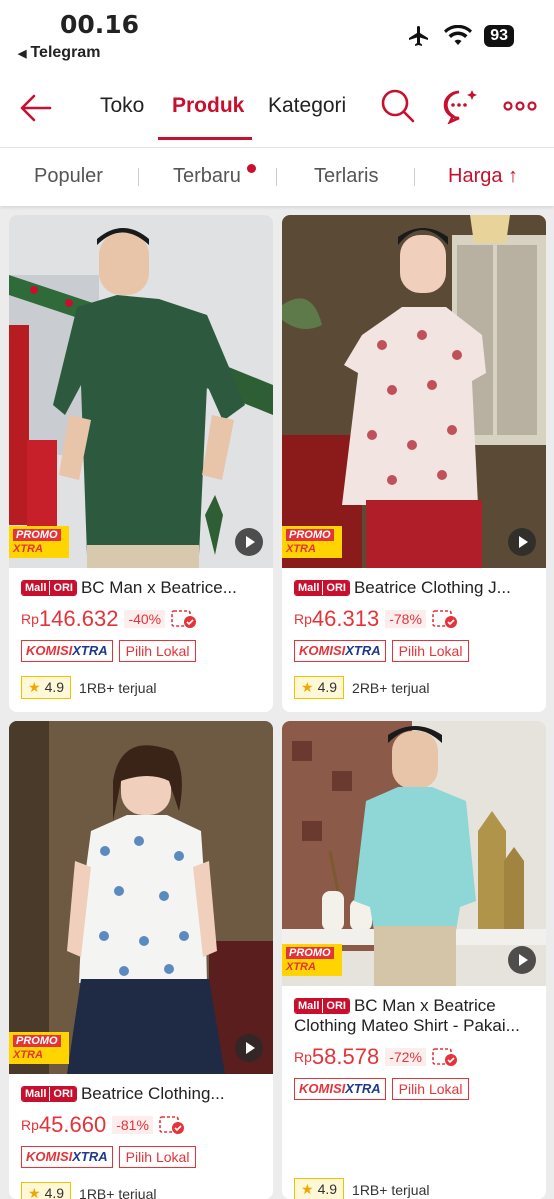 The image size is (554, 1199). I want to click on sort-terbaru: Terbaru, so click(207, 176).